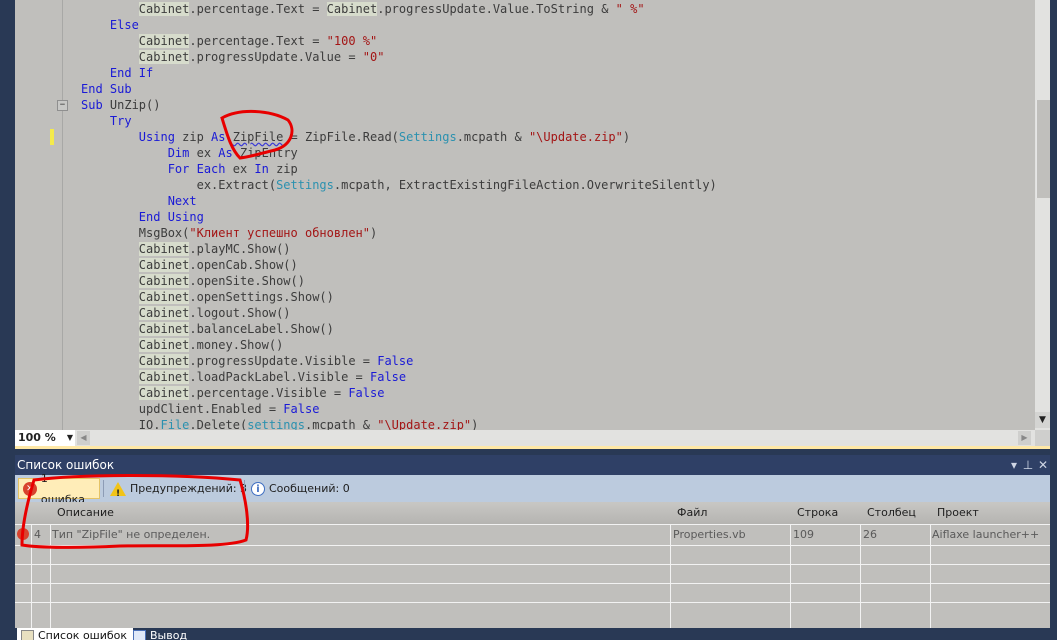 The height and width of the screenshot is (640, 1057). Describe the element at coordinates (69, 437) in the screenshot. I see `chevron-down-icon: ▼` at that location.